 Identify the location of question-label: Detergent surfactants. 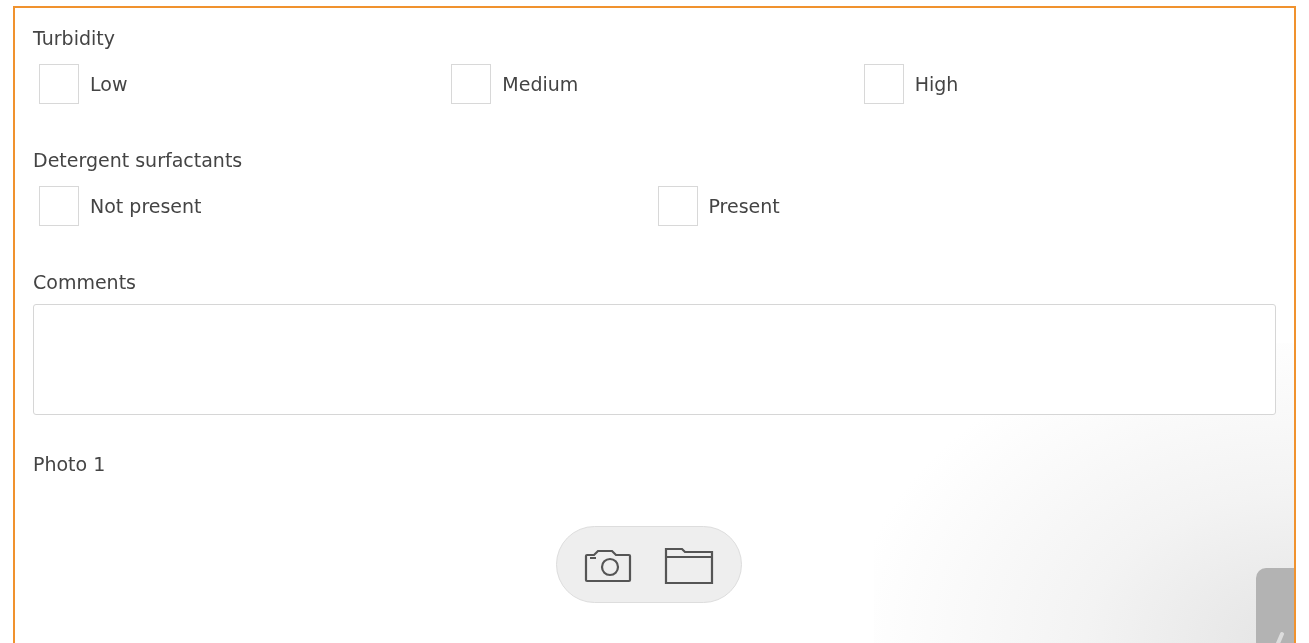
(138, 160).